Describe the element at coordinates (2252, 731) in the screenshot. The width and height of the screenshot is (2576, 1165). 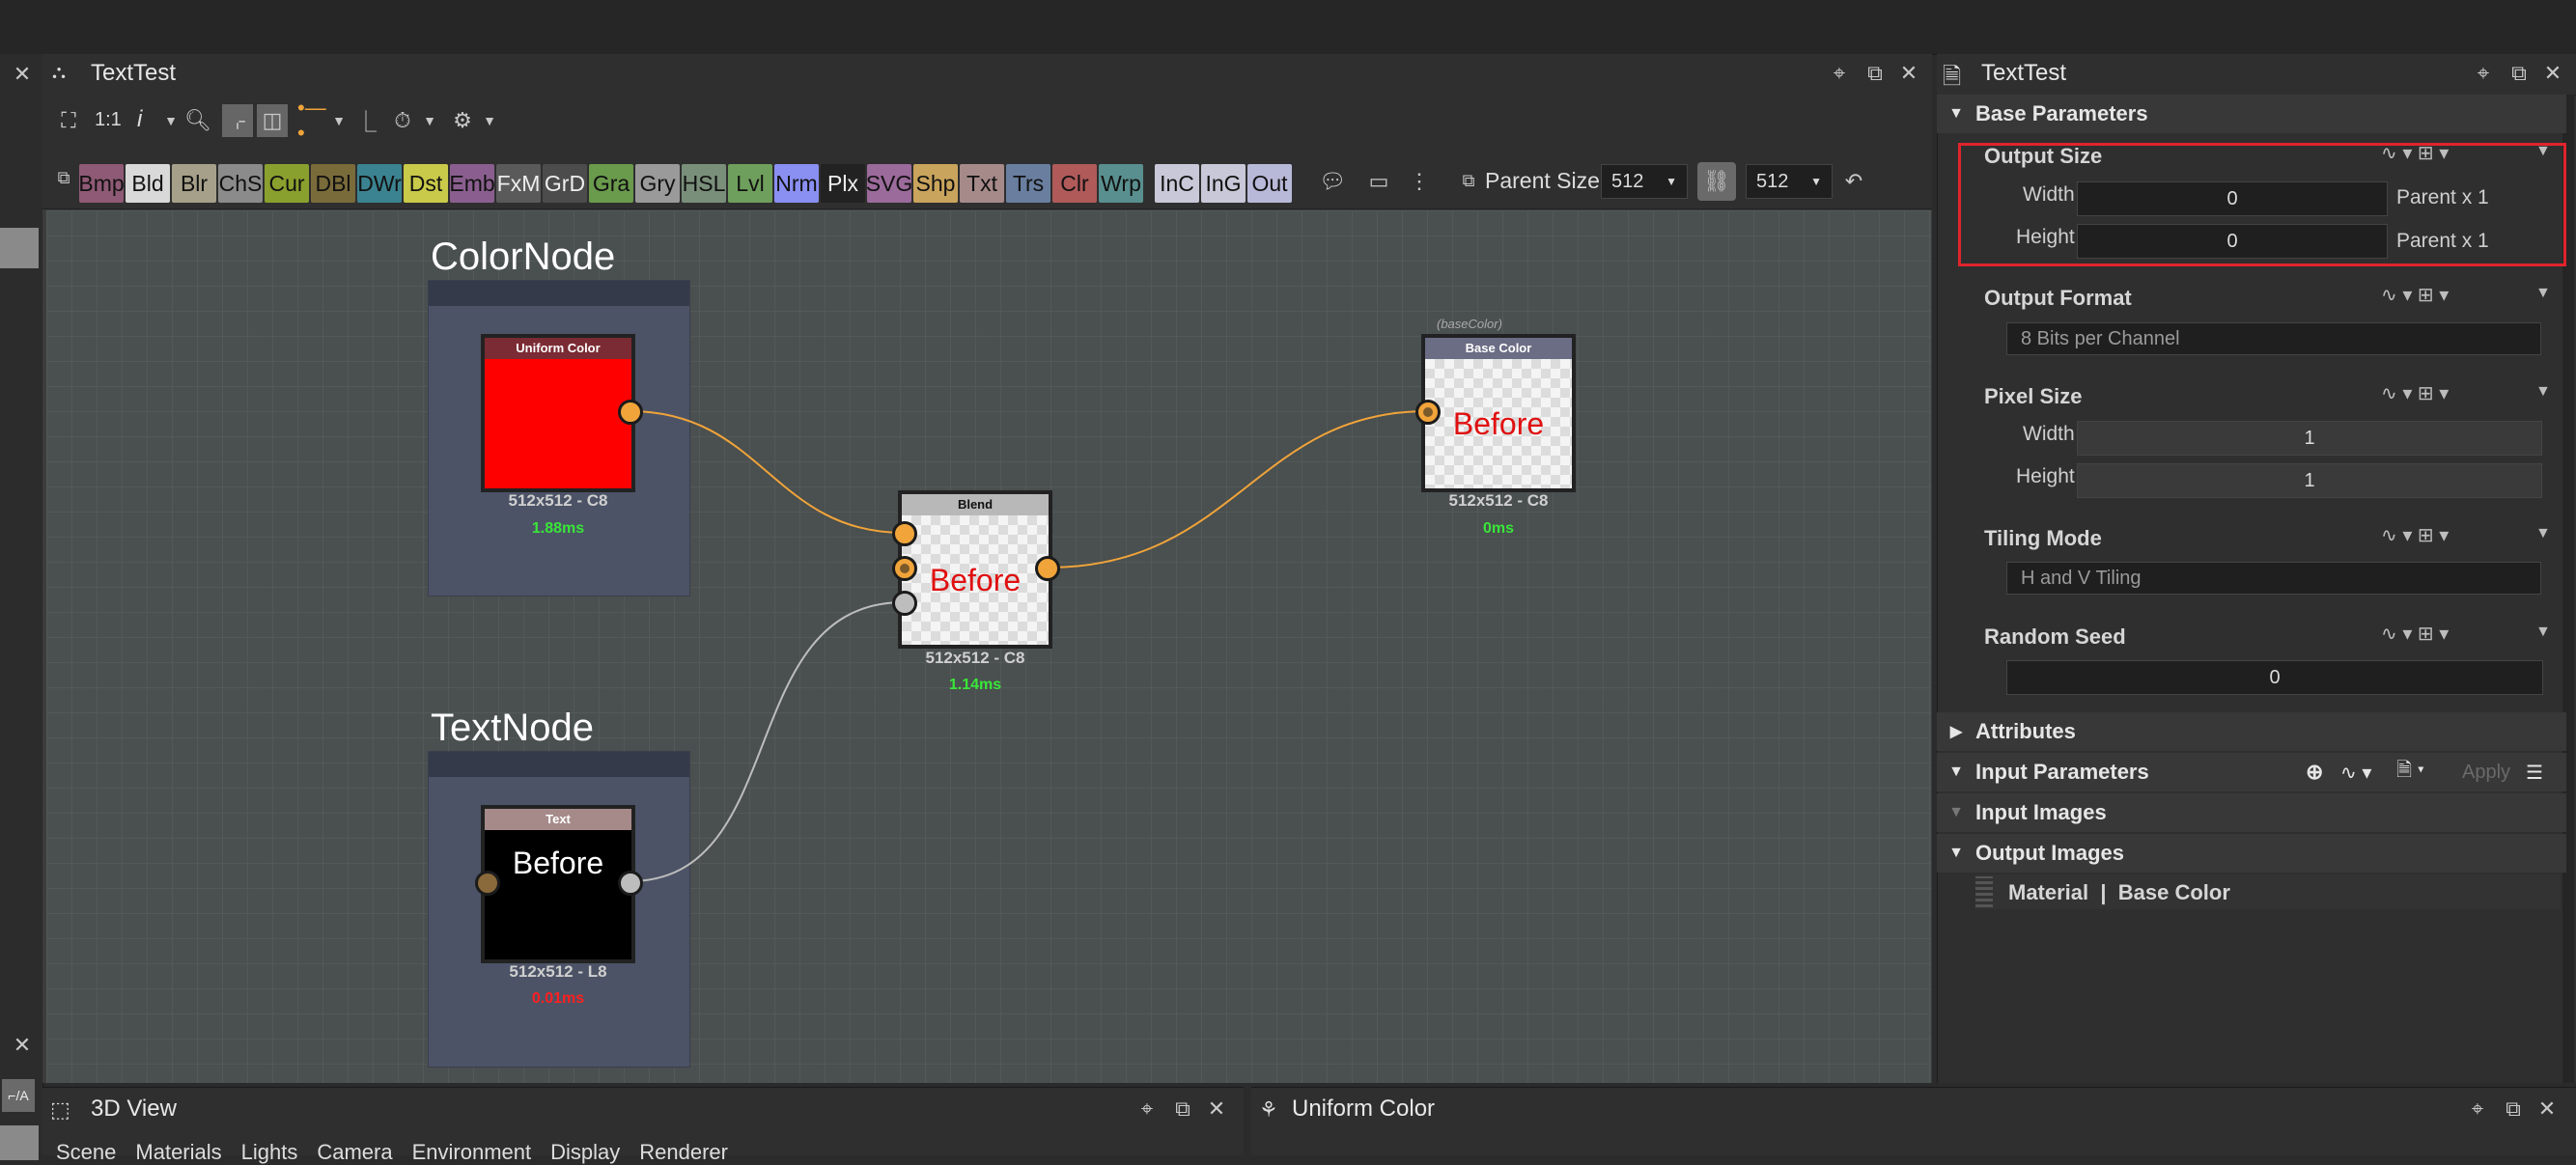
I see `attributes-section: ▶ Attributes` at that location.